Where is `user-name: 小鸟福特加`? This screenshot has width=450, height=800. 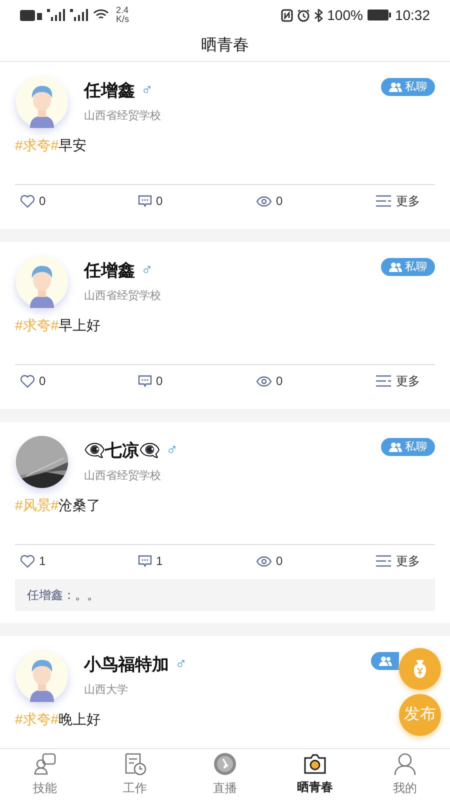
user-name: 小鸟福特加 is located at coordinates (126, 665).